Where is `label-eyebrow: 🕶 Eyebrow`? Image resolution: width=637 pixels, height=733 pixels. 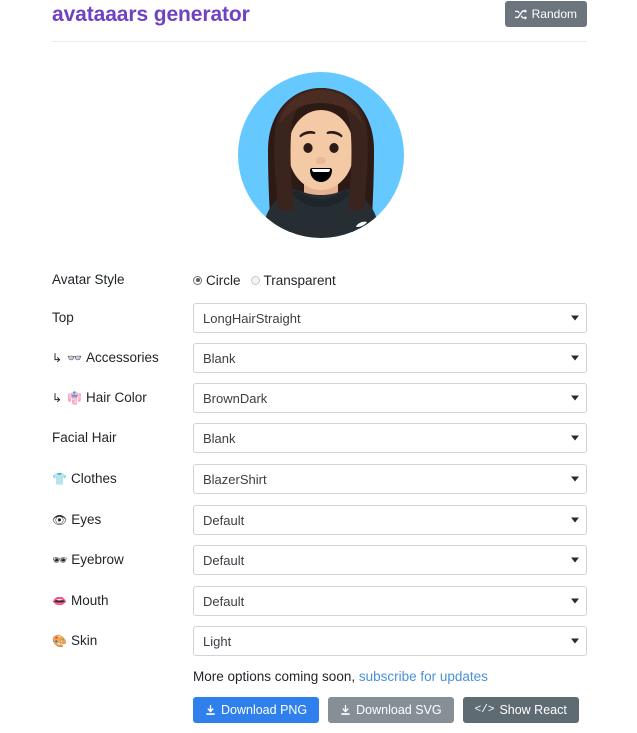
label-eyebrow: 🕶 Eyebrow is located at coordinates (88, 560).